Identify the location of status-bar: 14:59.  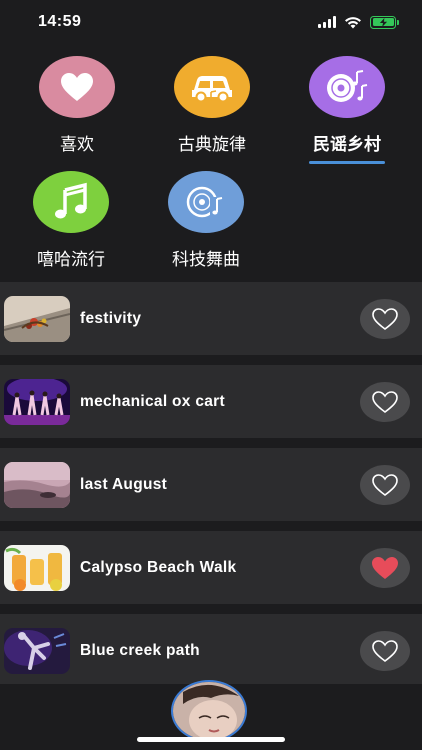
(211, 24).